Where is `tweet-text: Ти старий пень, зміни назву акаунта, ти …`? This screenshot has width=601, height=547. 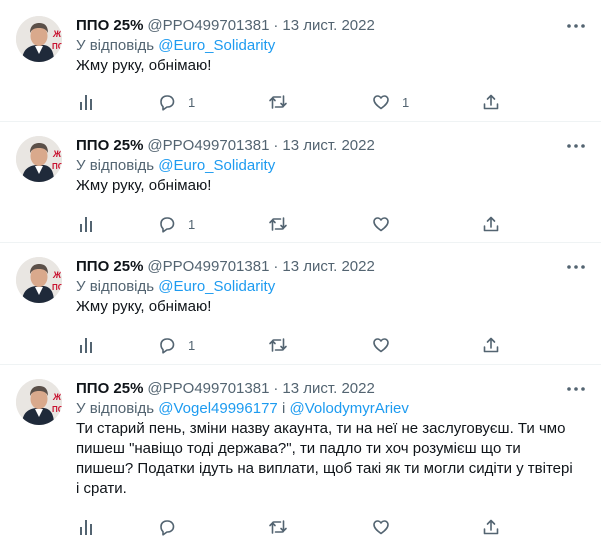
tweet-text: Ти старий пень, зміни назву акаунта, ти … is located at coordinates (324, 458).